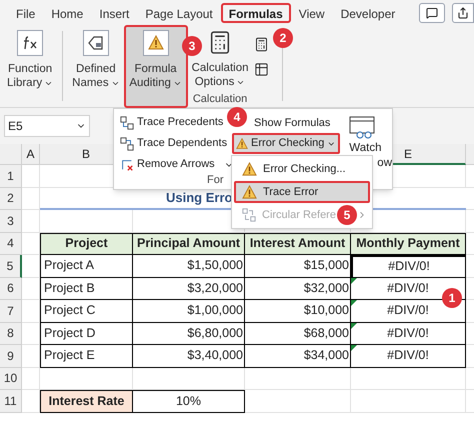 The image size is (474, 421). Describe the element at coordinates (189, 311) in the screenshot. I see `table-cell: $1,00,000` at that location.